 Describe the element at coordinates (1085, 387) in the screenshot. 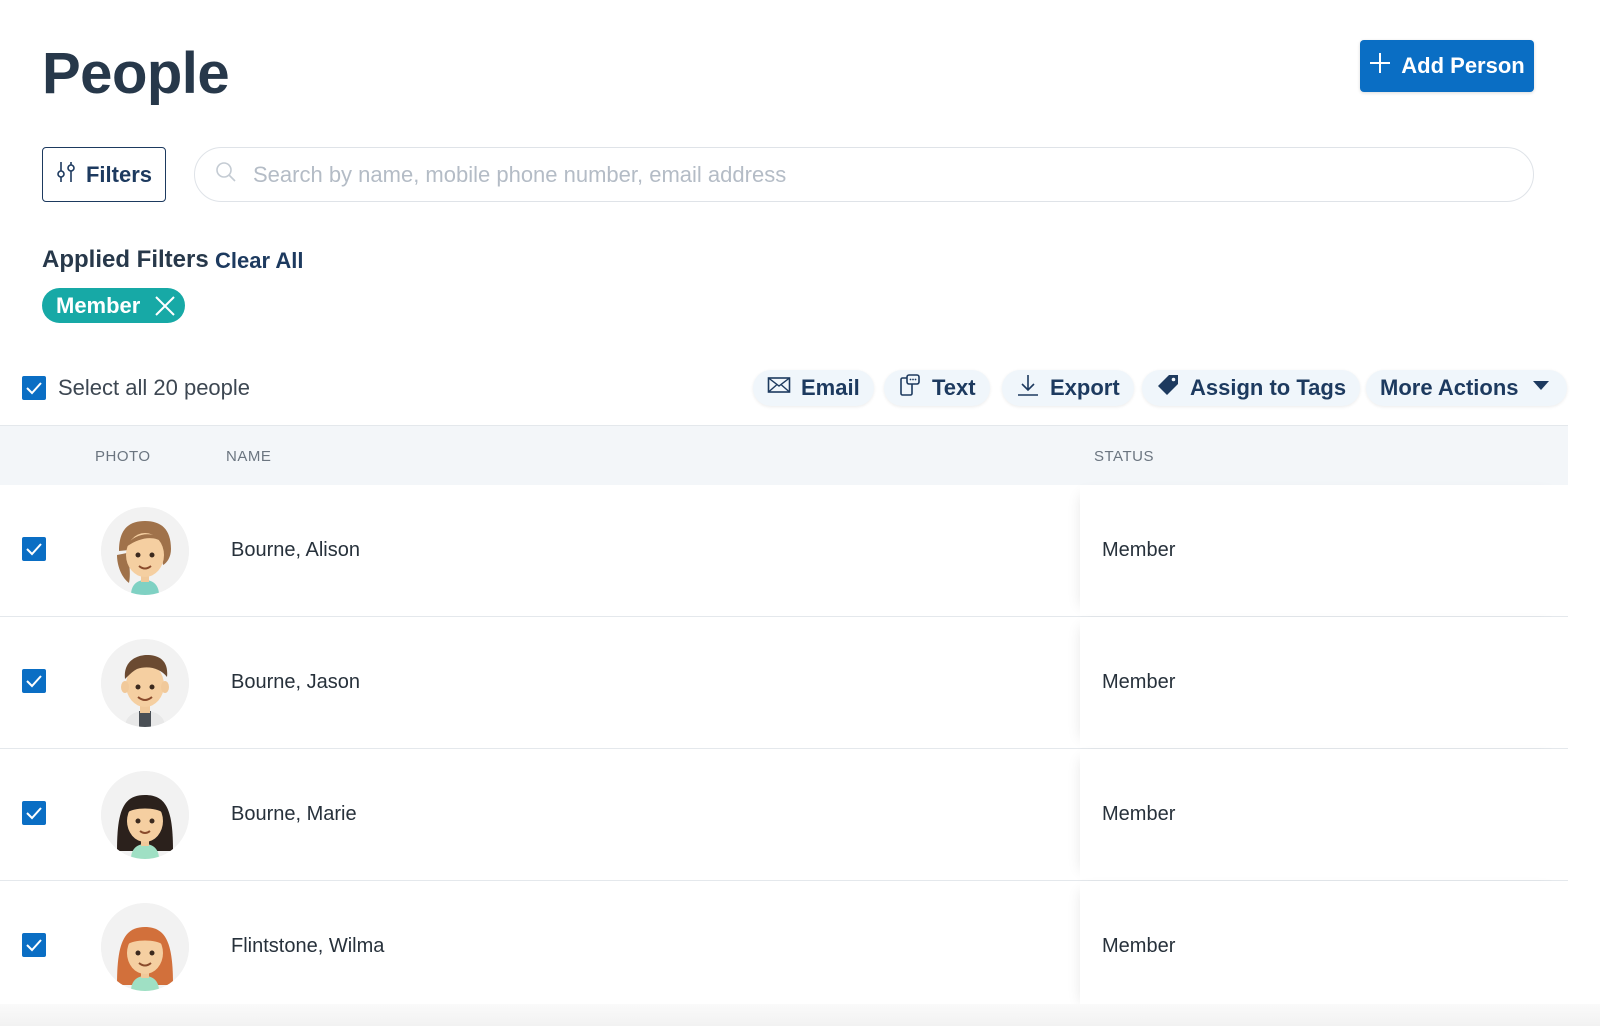

I see `export-label: Export` at that location.